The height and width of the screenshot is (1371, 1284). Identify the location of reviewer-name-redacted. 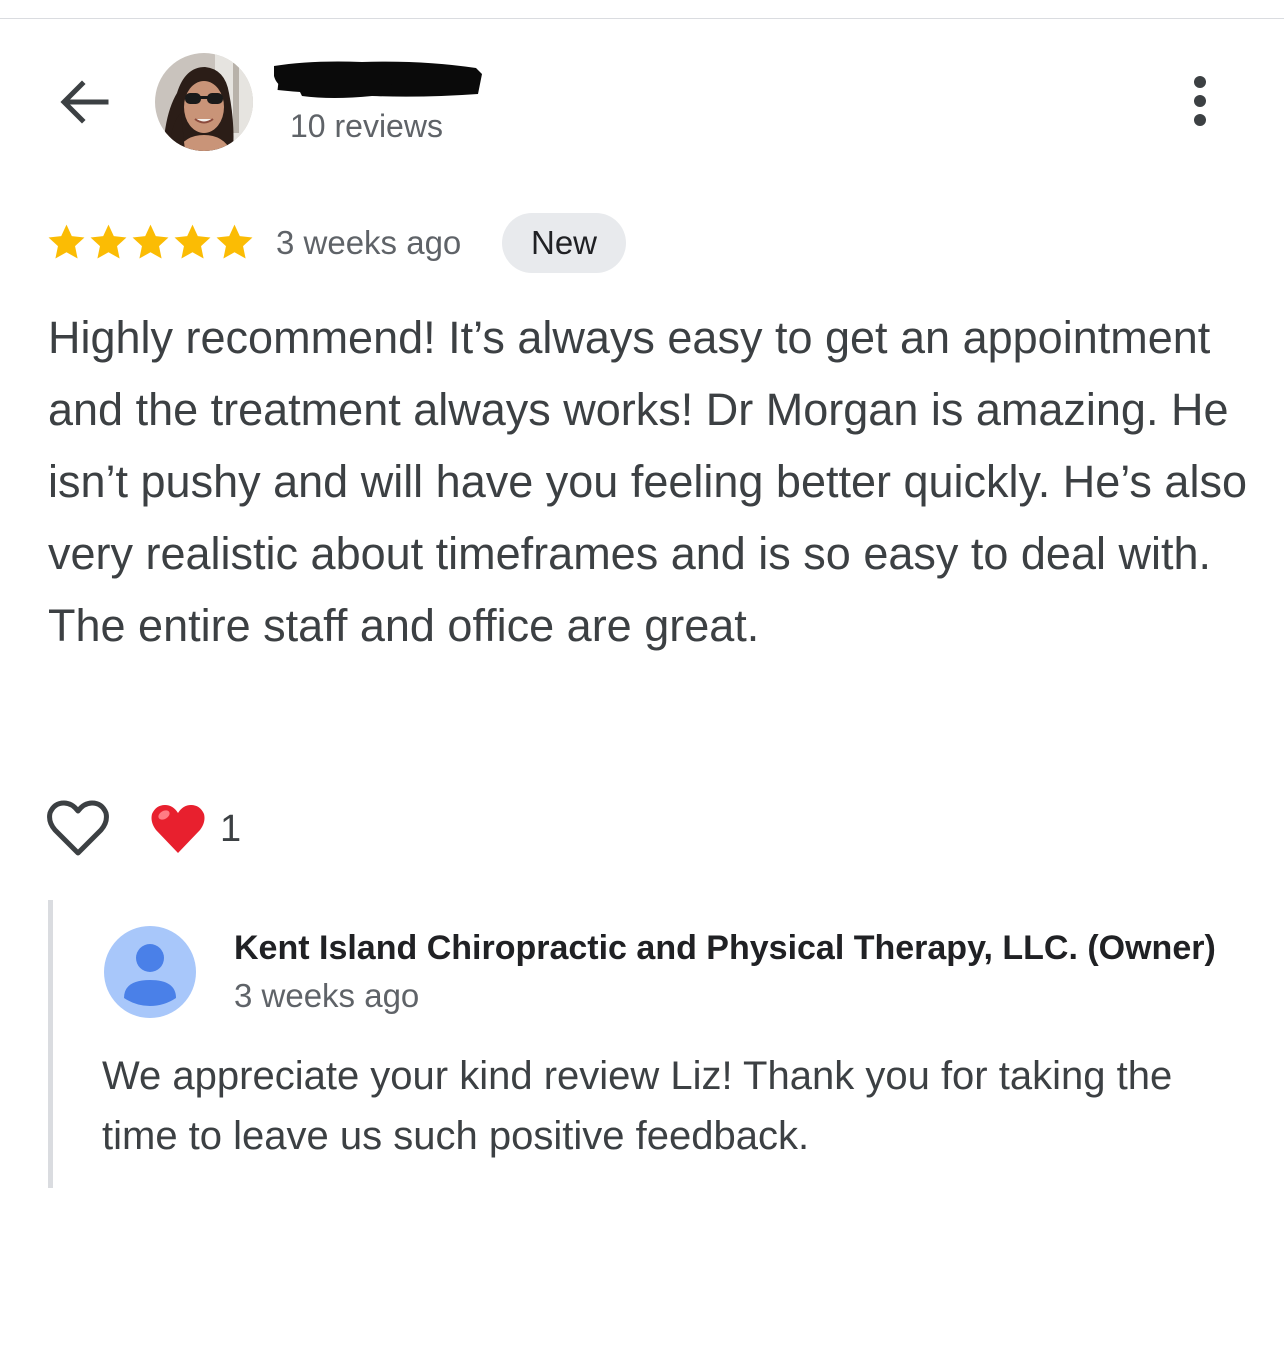
(378, 79).